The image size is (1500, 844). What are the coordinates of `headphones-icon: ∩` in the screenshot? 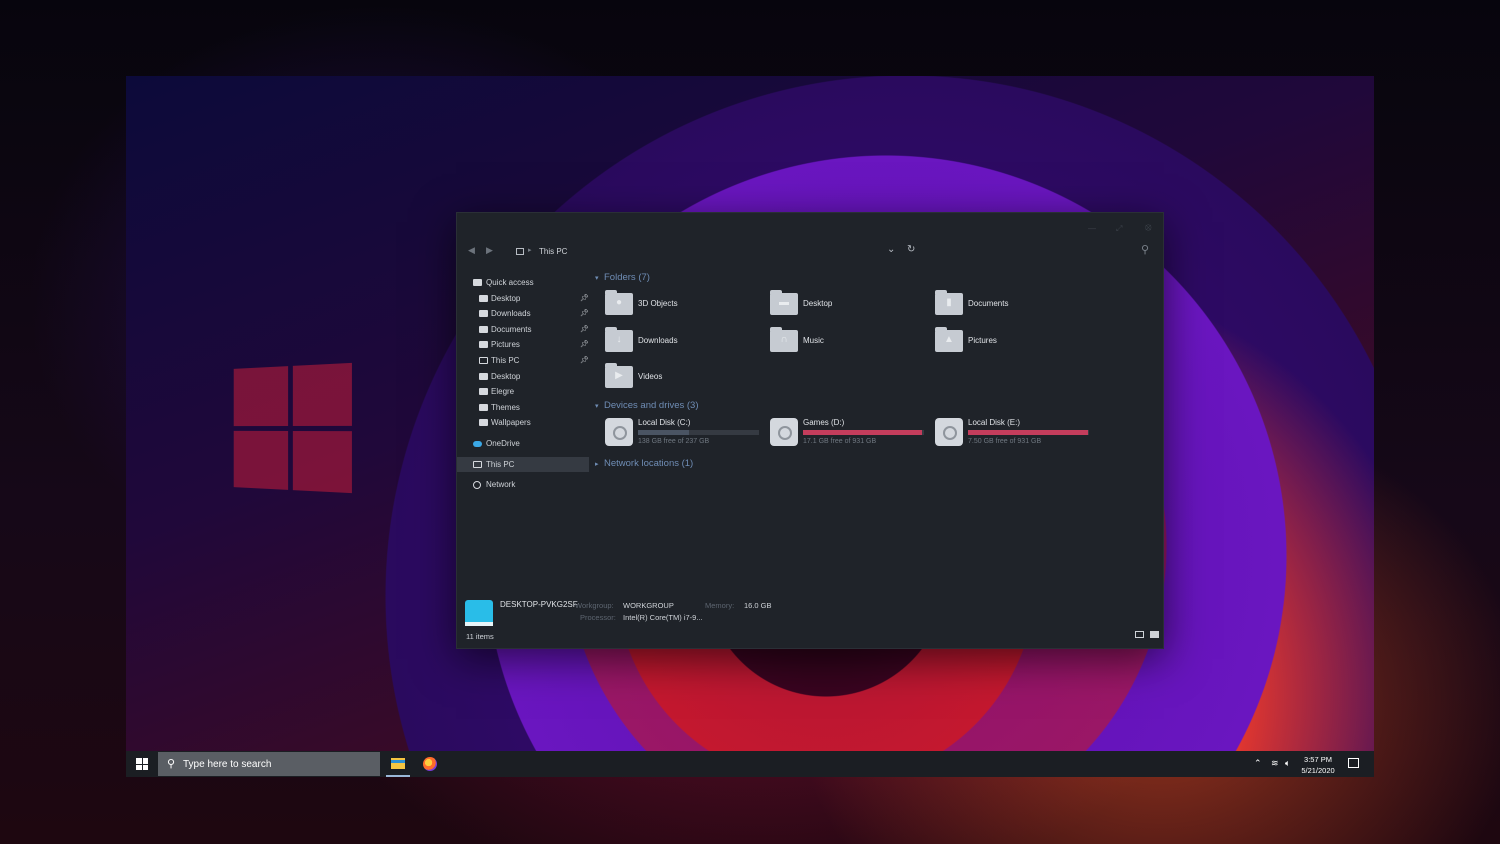 It's located at (784, 339).